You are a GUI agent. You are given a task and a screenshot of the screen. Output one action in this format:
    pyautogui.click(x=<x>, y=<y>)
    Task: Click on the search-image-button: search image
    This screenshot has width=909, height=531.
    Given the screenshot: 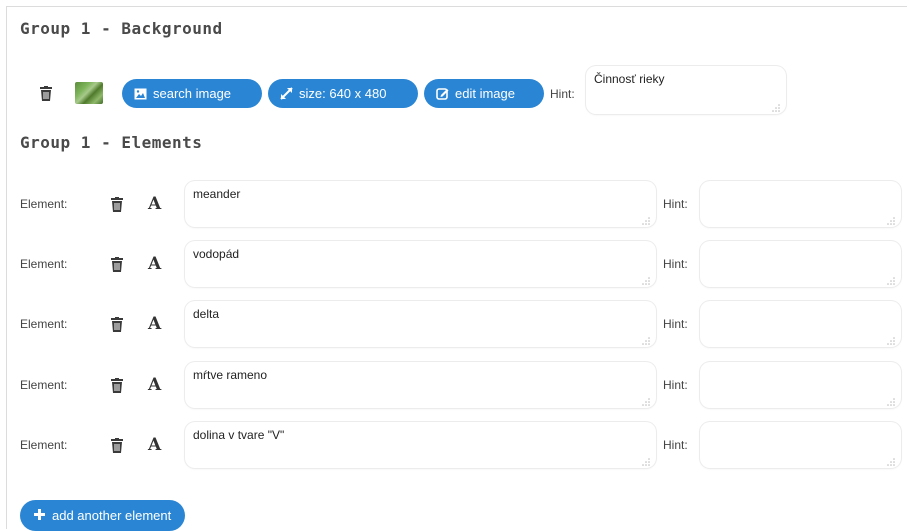 What is the action you would take?
    pyautogui.click(x=192, y=93)
    